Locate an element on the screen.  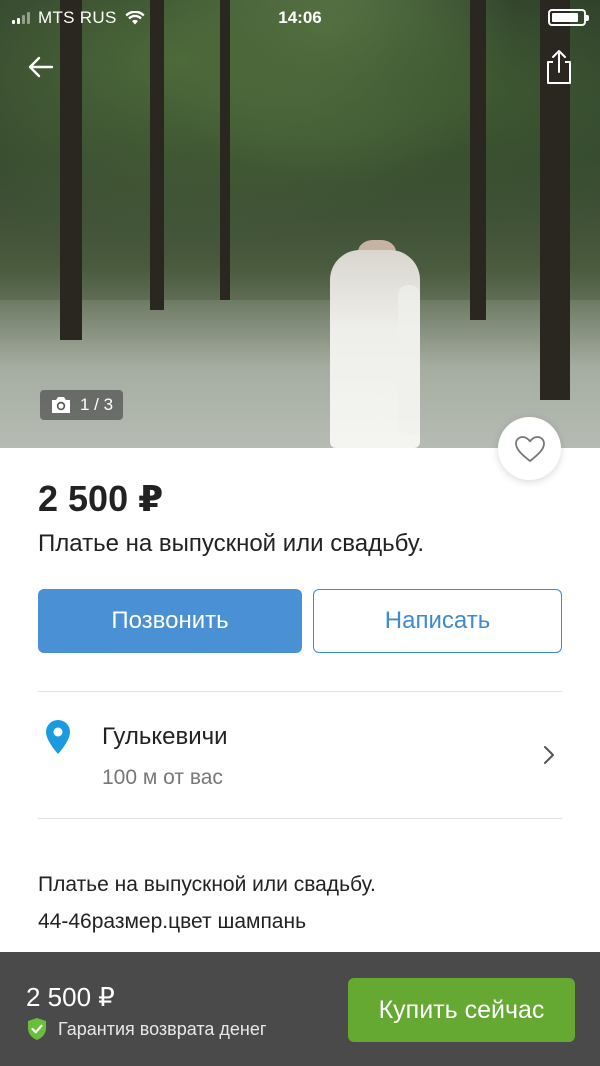
photo-counter: 1 / 3 is located at coordinates (82, 405).